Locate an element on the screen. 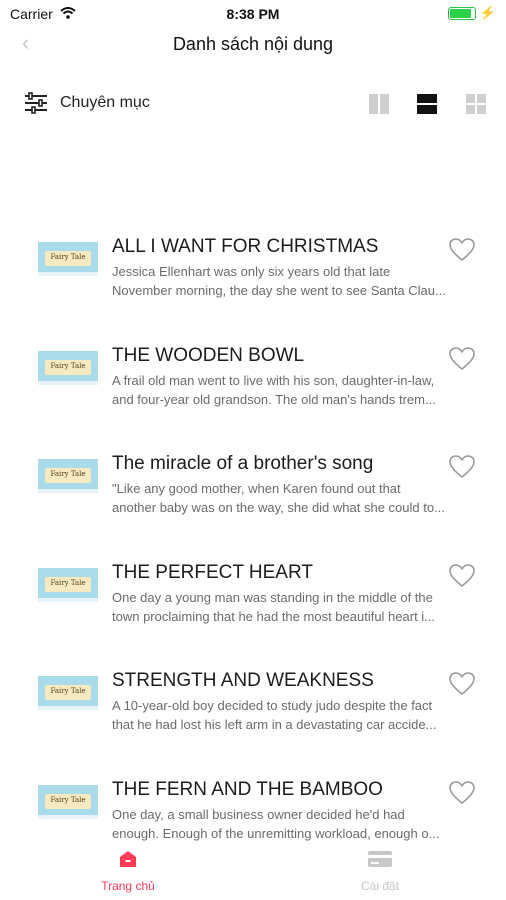  filter-bar: Chuyên mục is located at coordinates (253, 104).